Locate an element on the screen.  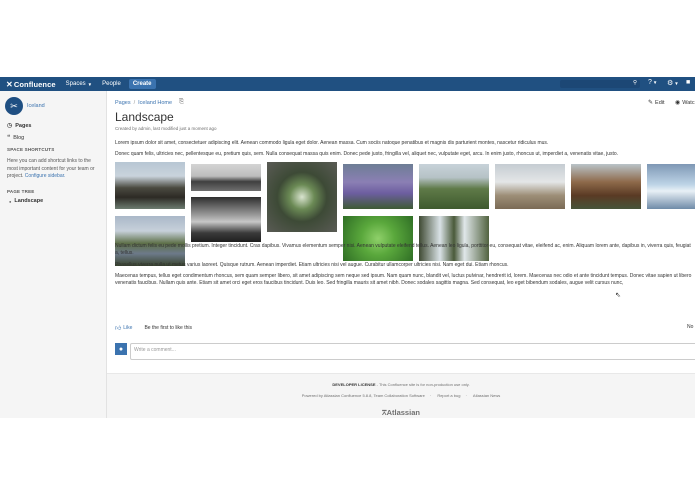
spaces-menu: Spaces ▼ is located at coordinates (79, 84).